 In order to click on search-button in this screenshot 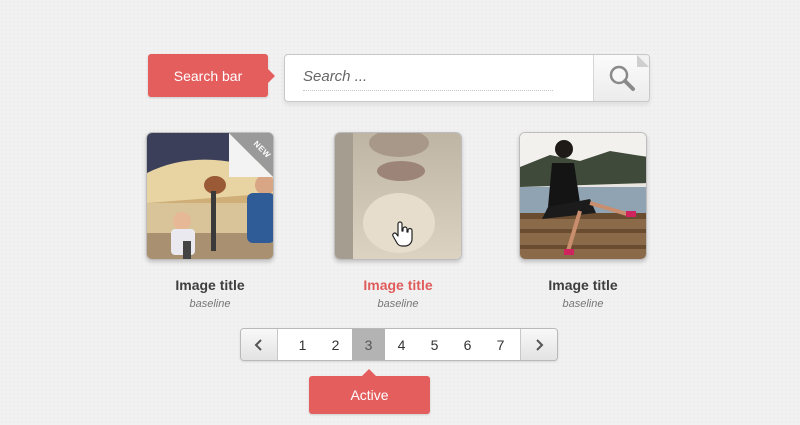, I will do `click(621, 78)`.